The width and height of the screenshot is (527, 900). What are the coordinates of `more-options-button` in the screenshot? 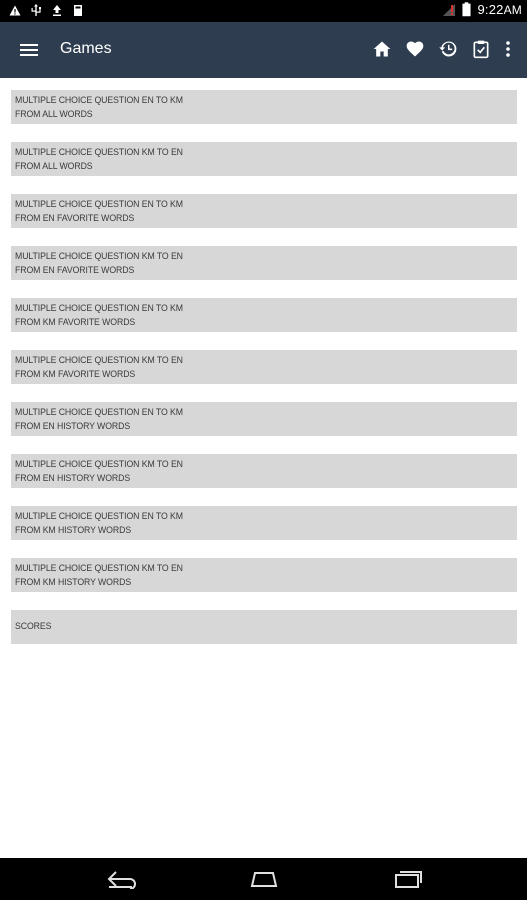 It's located at (508, 49).